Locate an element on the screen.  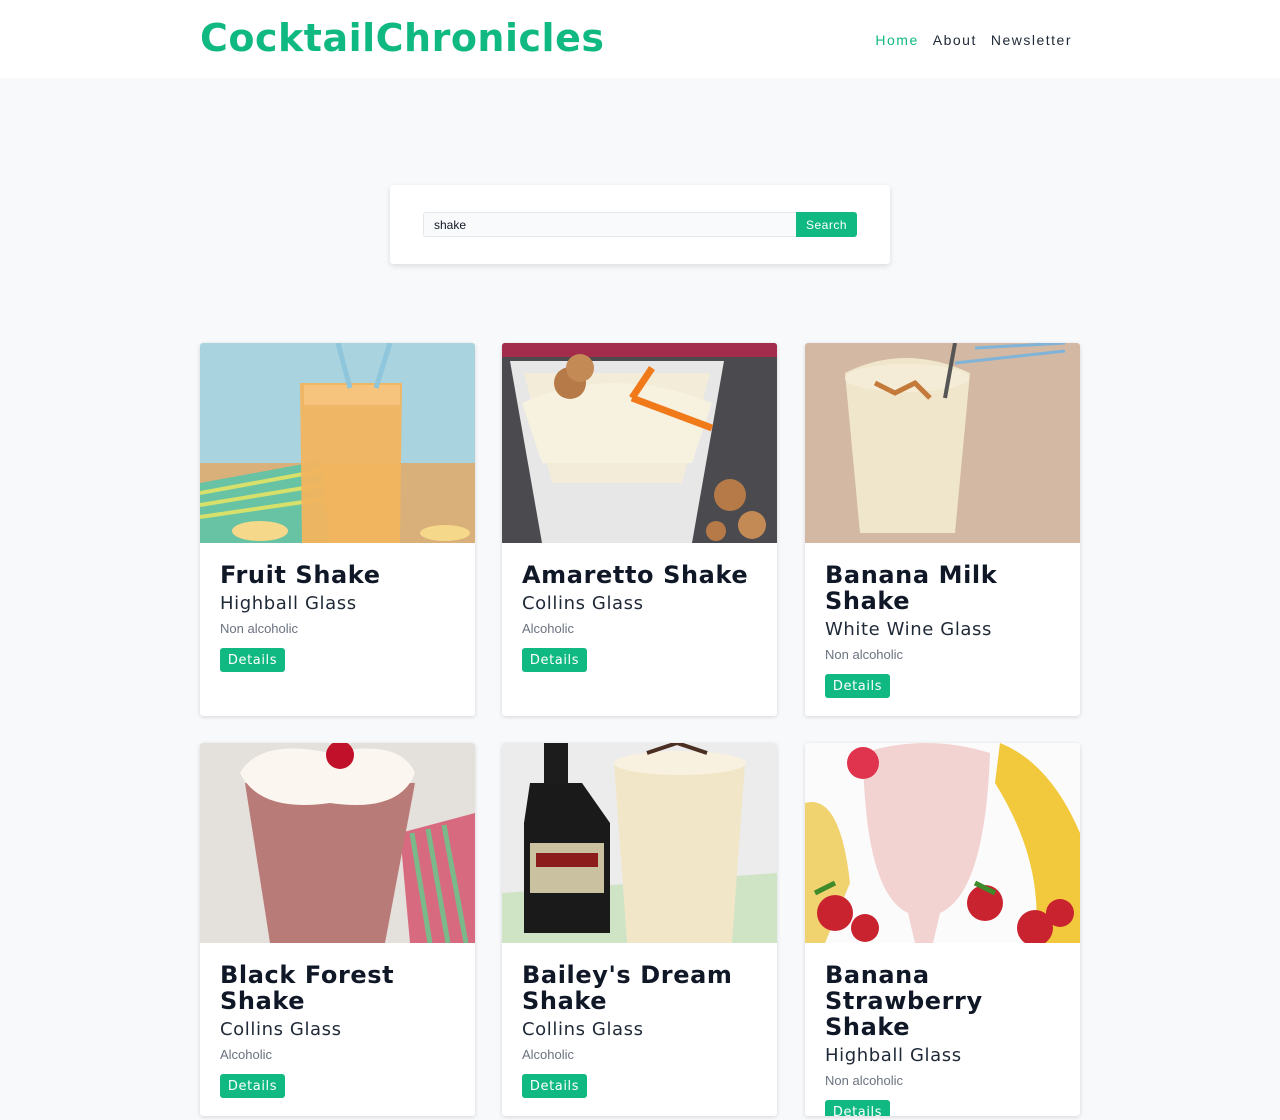
card-title: Banana Milk Shake is located at coordinates (911, 588).